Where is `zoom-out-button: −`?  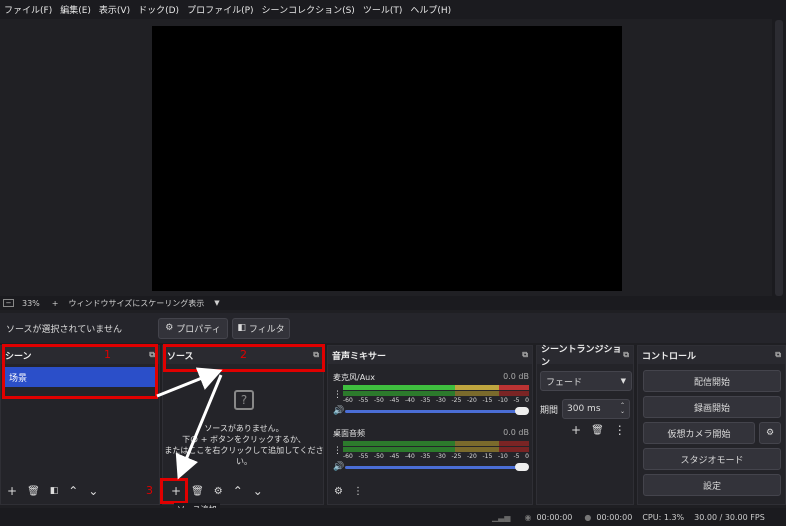
zoom-out-button: − is located at coordinates (8, 303).